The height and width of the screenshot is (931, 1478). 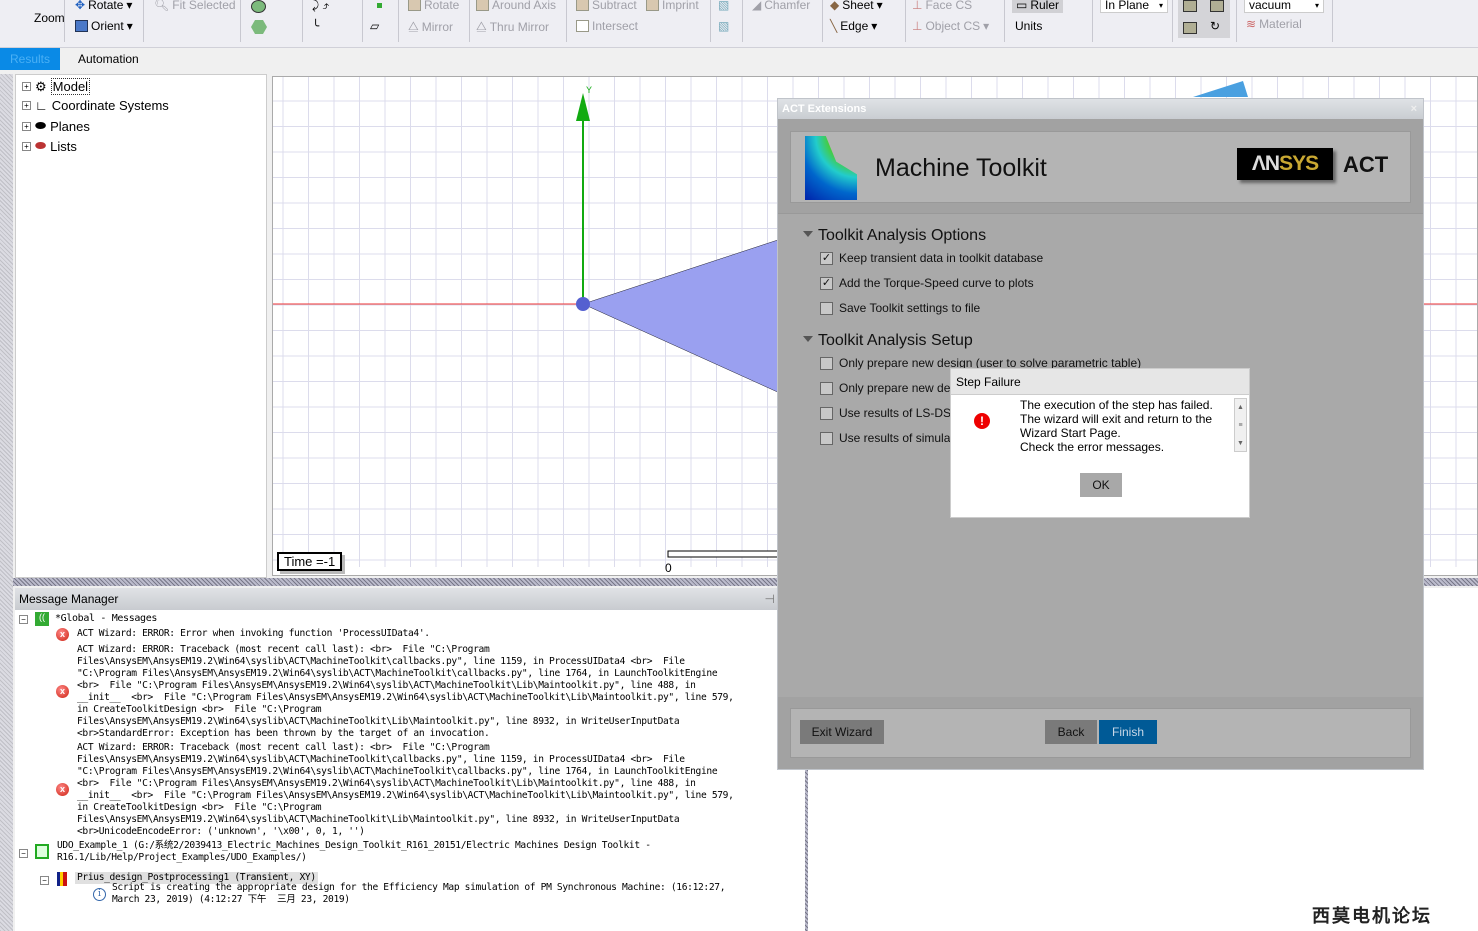 I want to click on sheet-button: ◆ Sheet ▾, so click(x=856, y=6).